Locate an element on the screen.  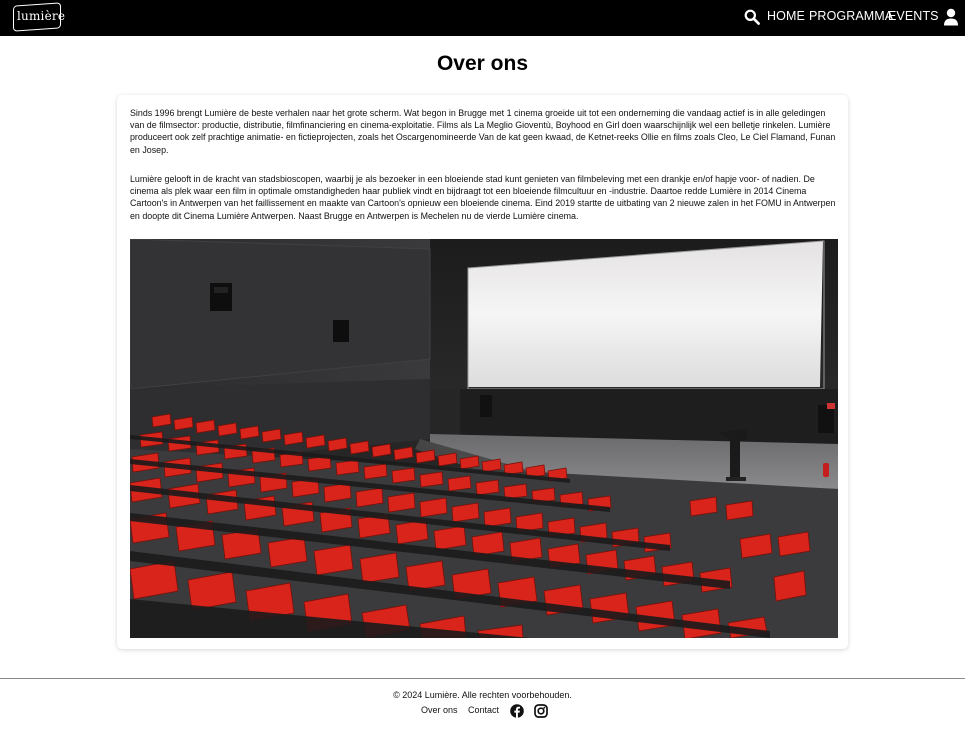
instagram-icon is located at coordinates (541, 711).